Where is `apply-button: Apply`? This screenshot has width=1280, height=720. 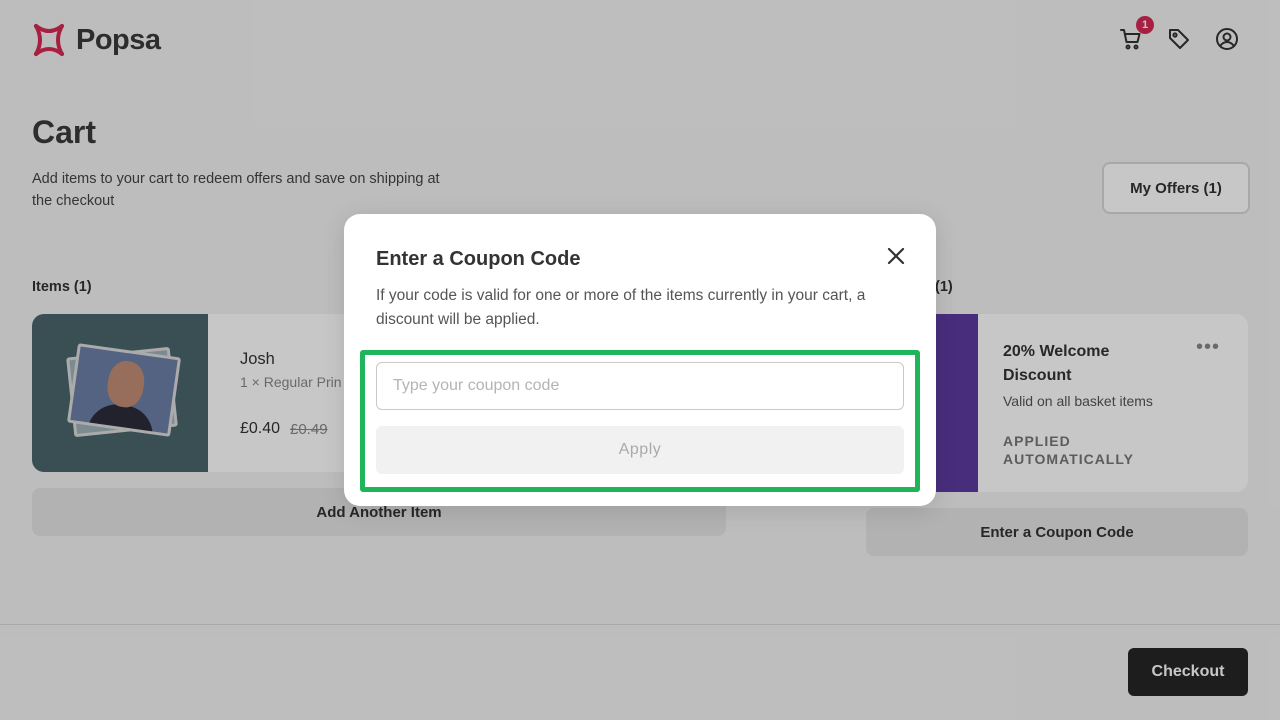
apply-button: Apply is located at coordinates (640, 450).